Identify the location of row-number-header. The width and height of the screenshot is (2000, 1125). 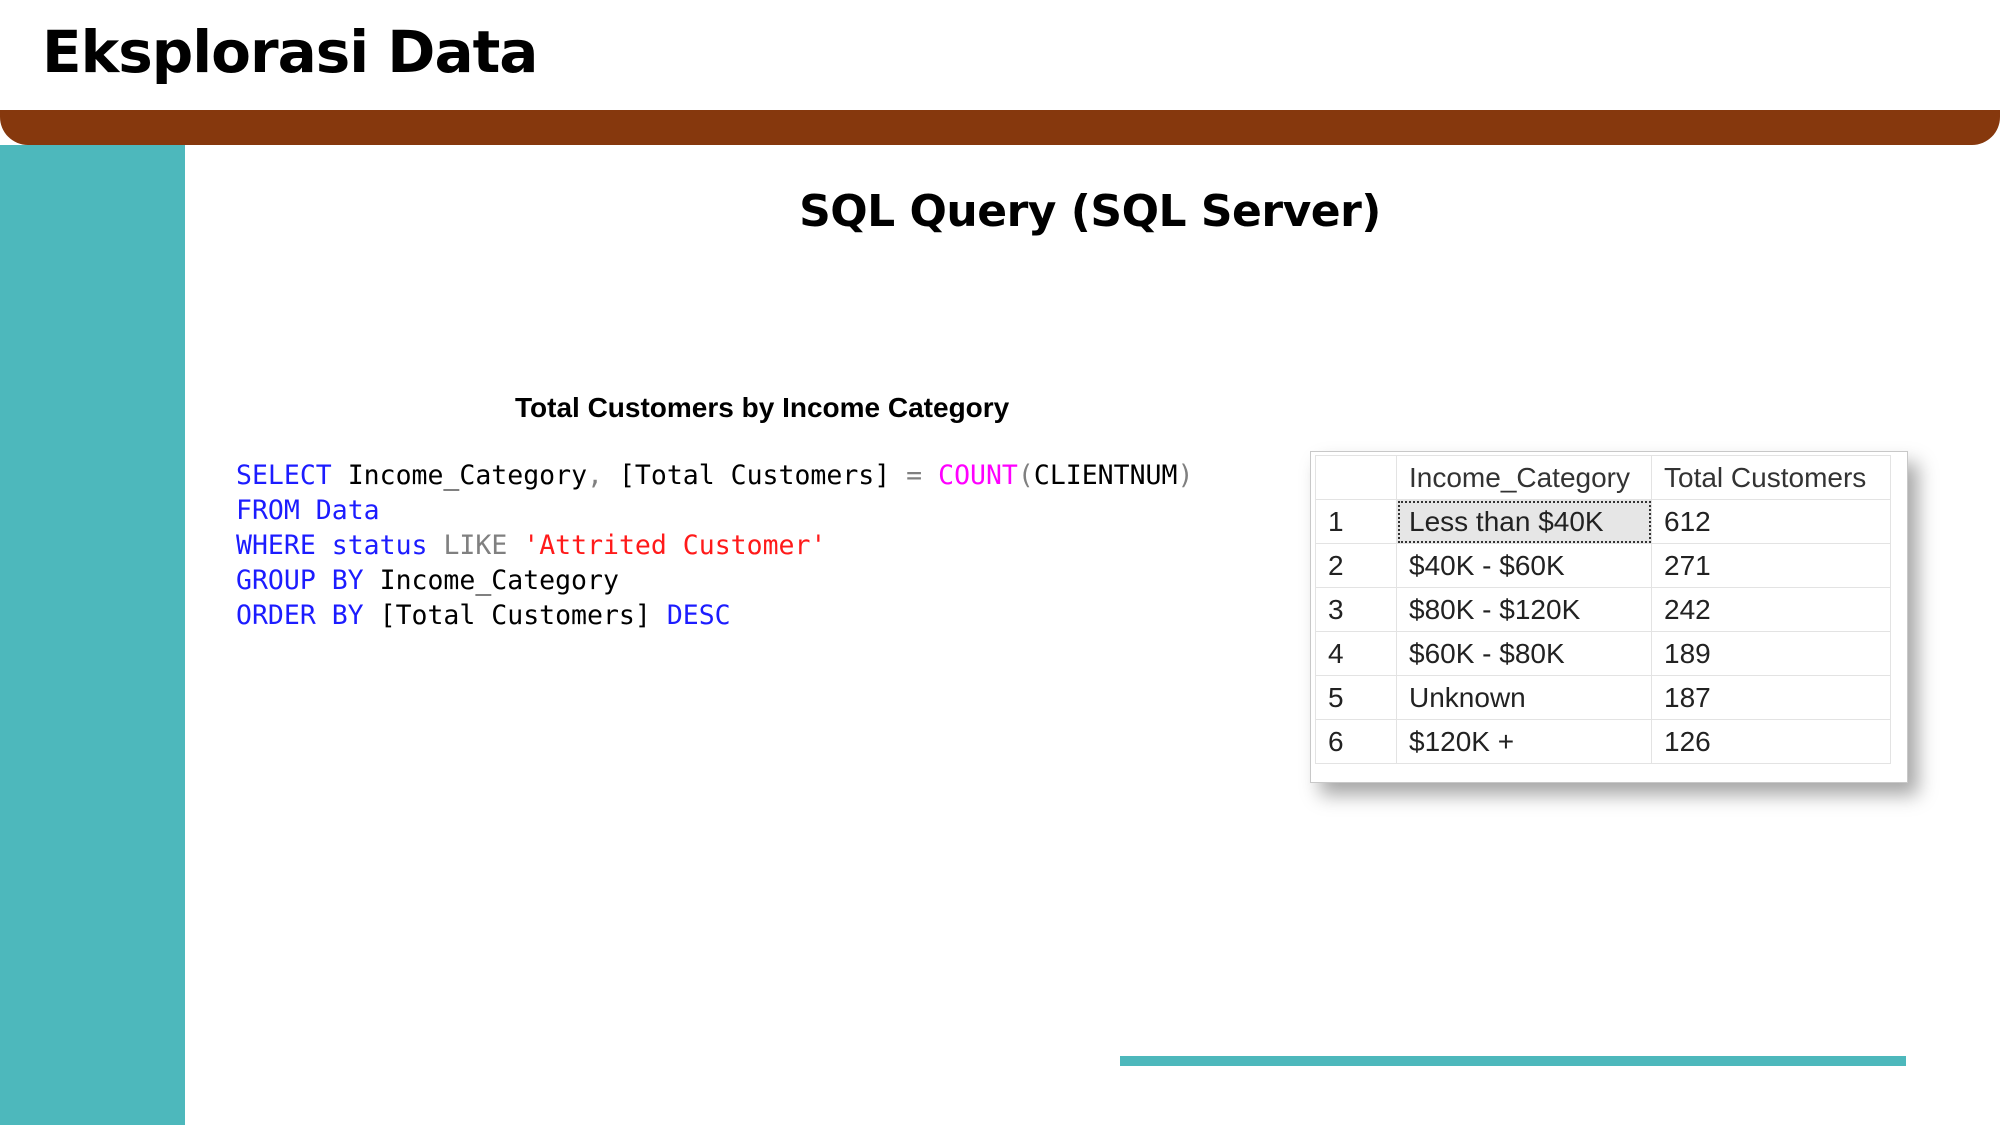
(1356, 477).